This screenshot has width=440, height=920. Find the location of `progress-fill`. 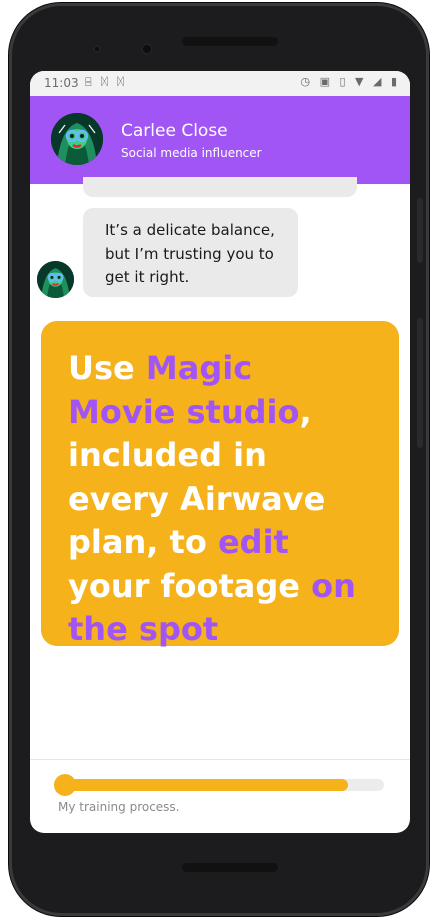

progress-fill is located at coordinates (202, 785).